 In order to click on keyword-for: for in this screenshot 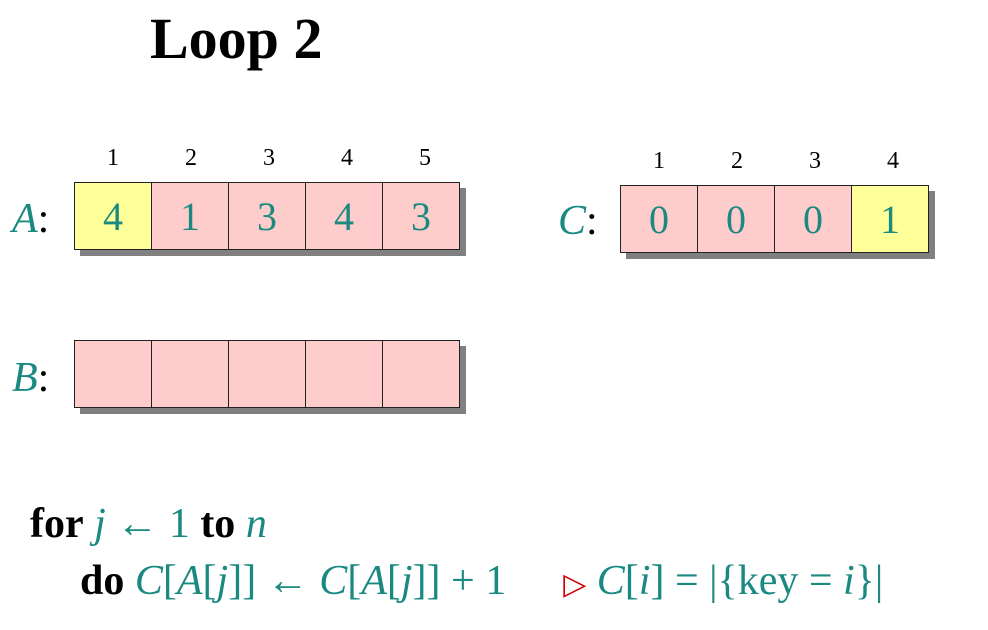, I will do `click(57, 524)`.